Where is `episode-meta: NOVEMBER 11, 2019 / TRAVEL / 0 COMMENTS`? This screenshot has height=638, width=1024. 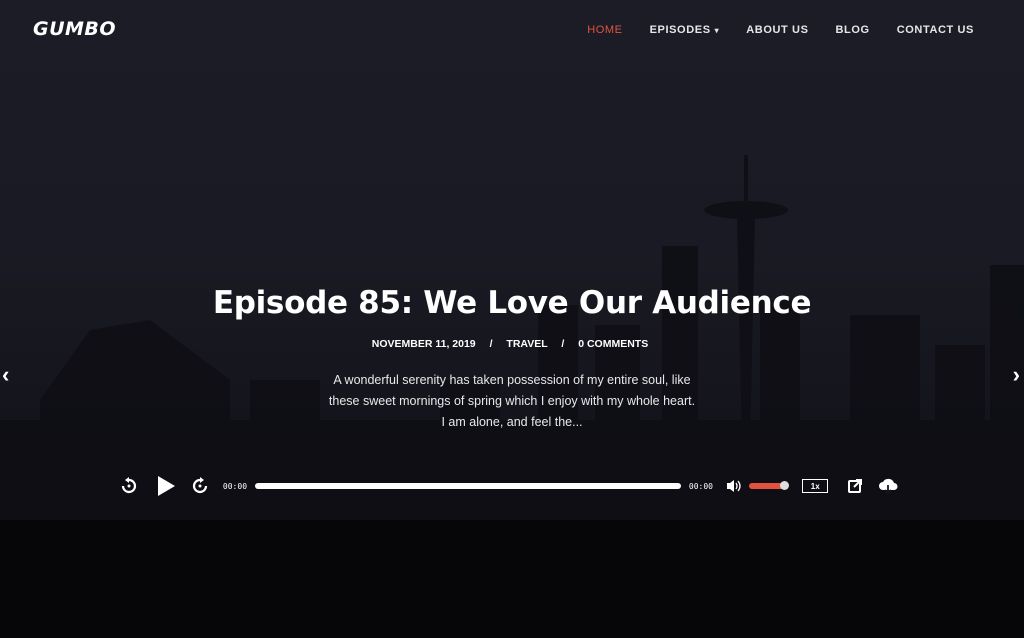 episode-meta: NOVEMBER 11, 2019 / TRAVEL / 0 COMMENTS is located at coordinates (510, 344).